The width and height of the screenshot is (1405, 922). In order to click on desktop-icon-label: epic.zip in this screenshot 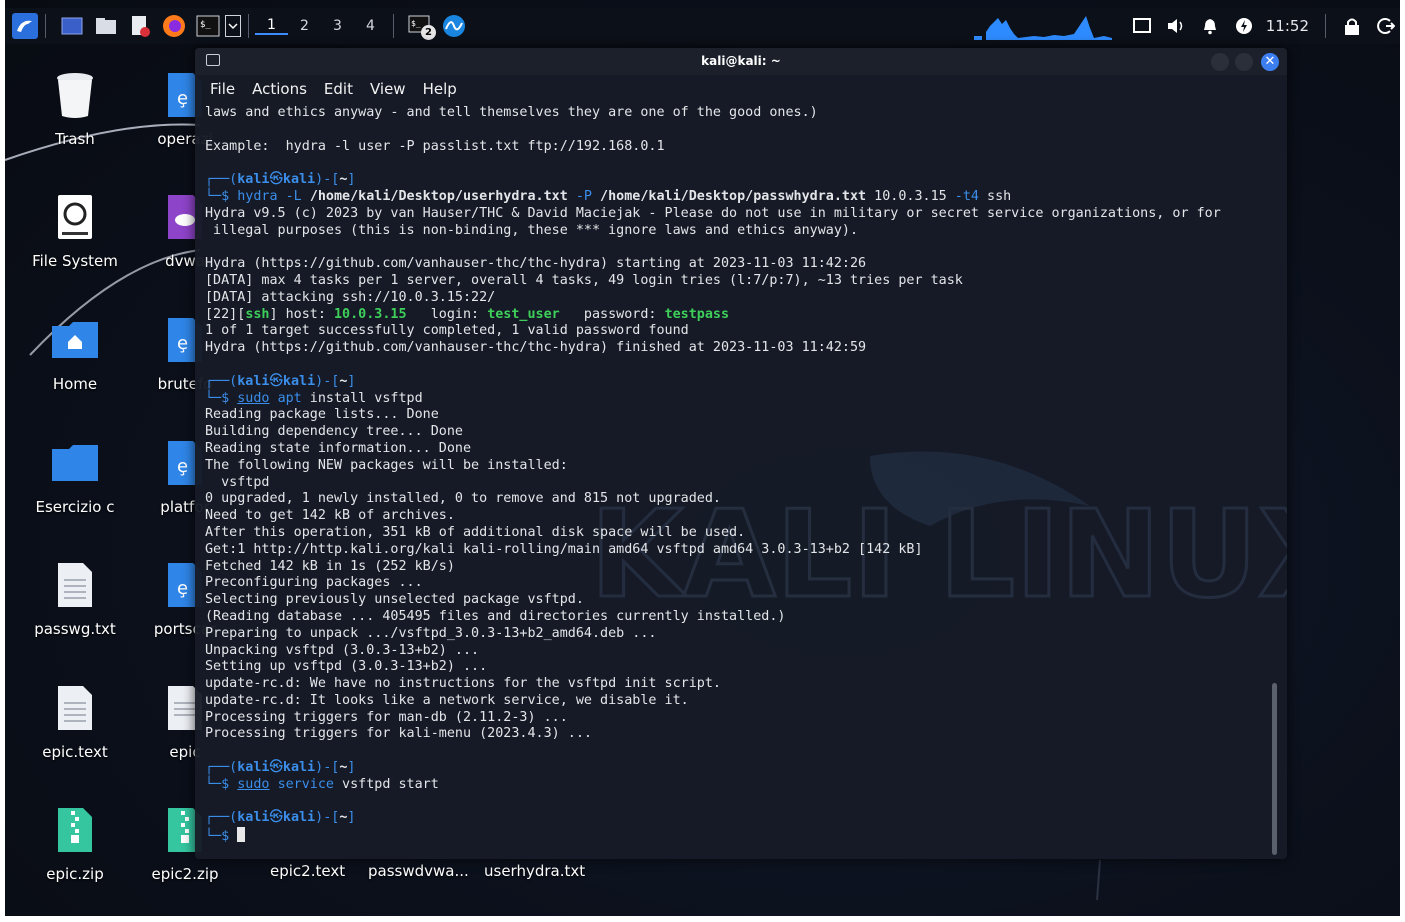, I will do `click(75, 874)`.